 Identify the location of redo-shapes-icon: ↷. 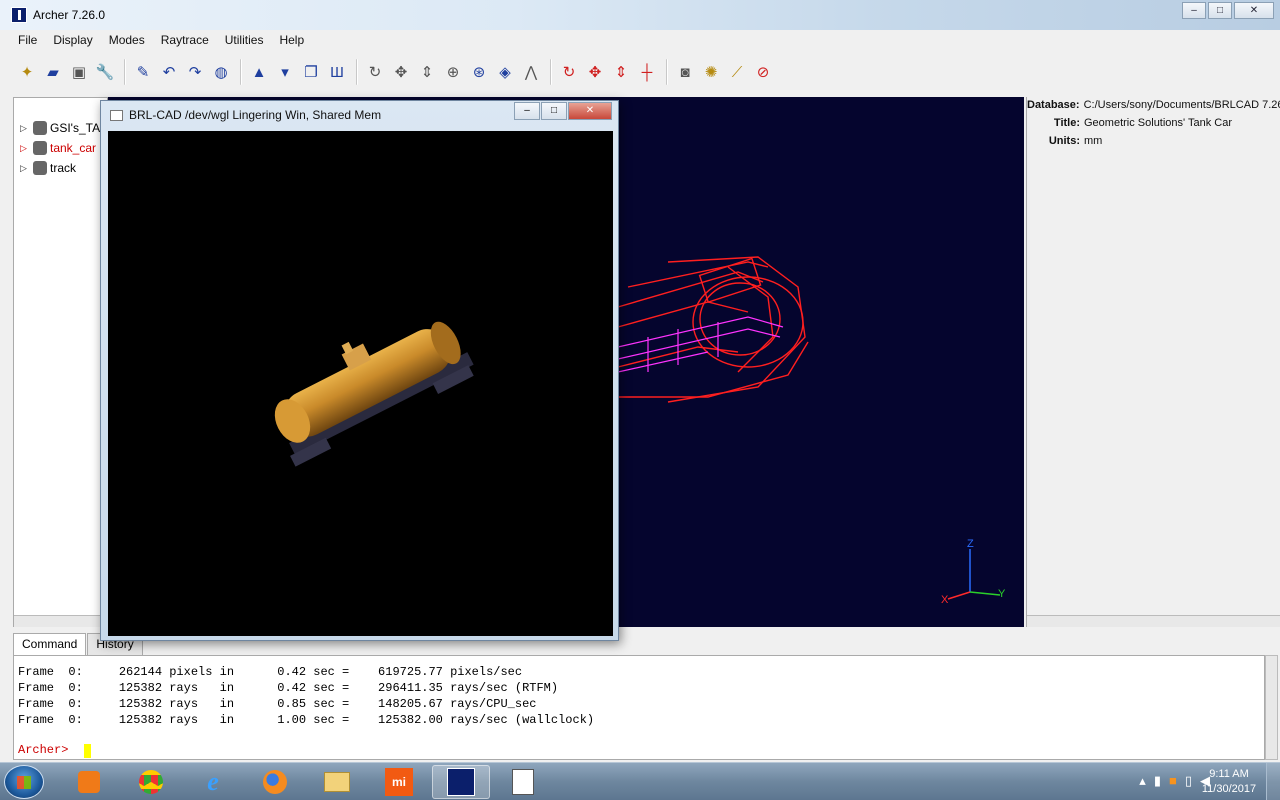
(195, 72).